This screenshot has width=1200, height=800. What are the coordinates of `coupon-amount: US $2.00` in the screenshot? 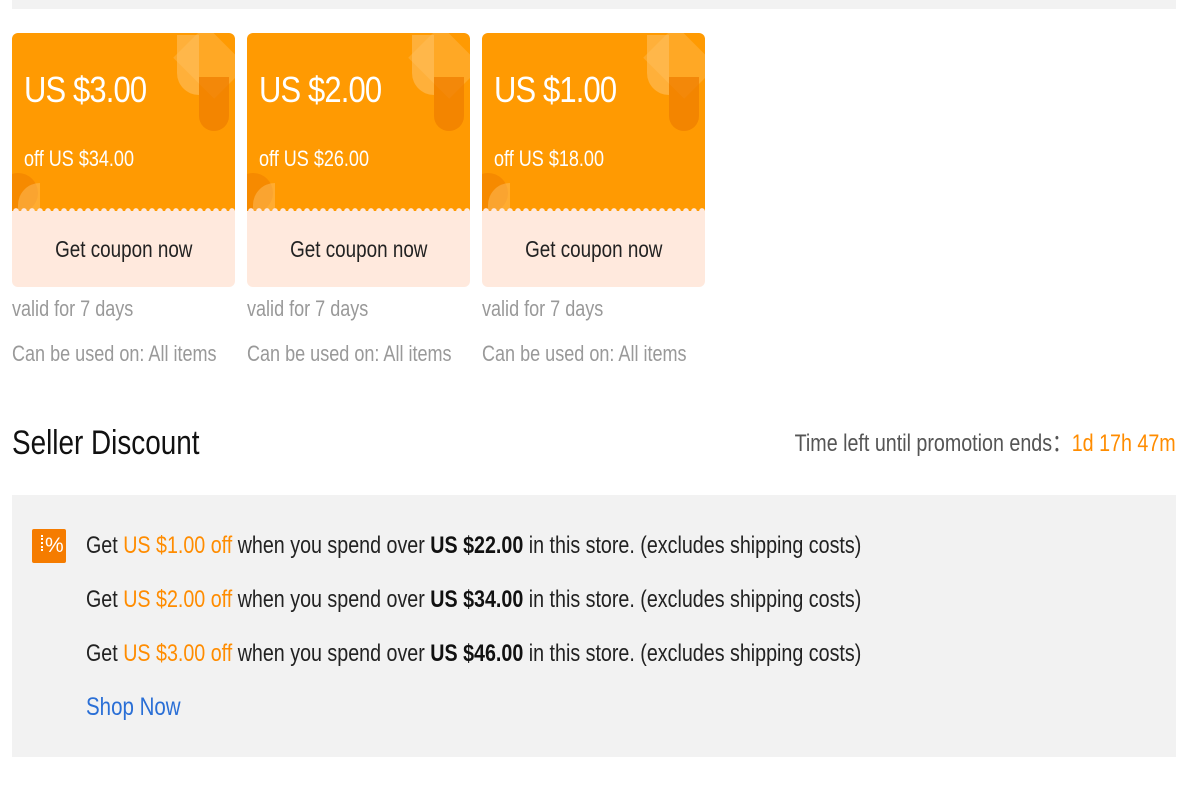 It's located at (320, 89).